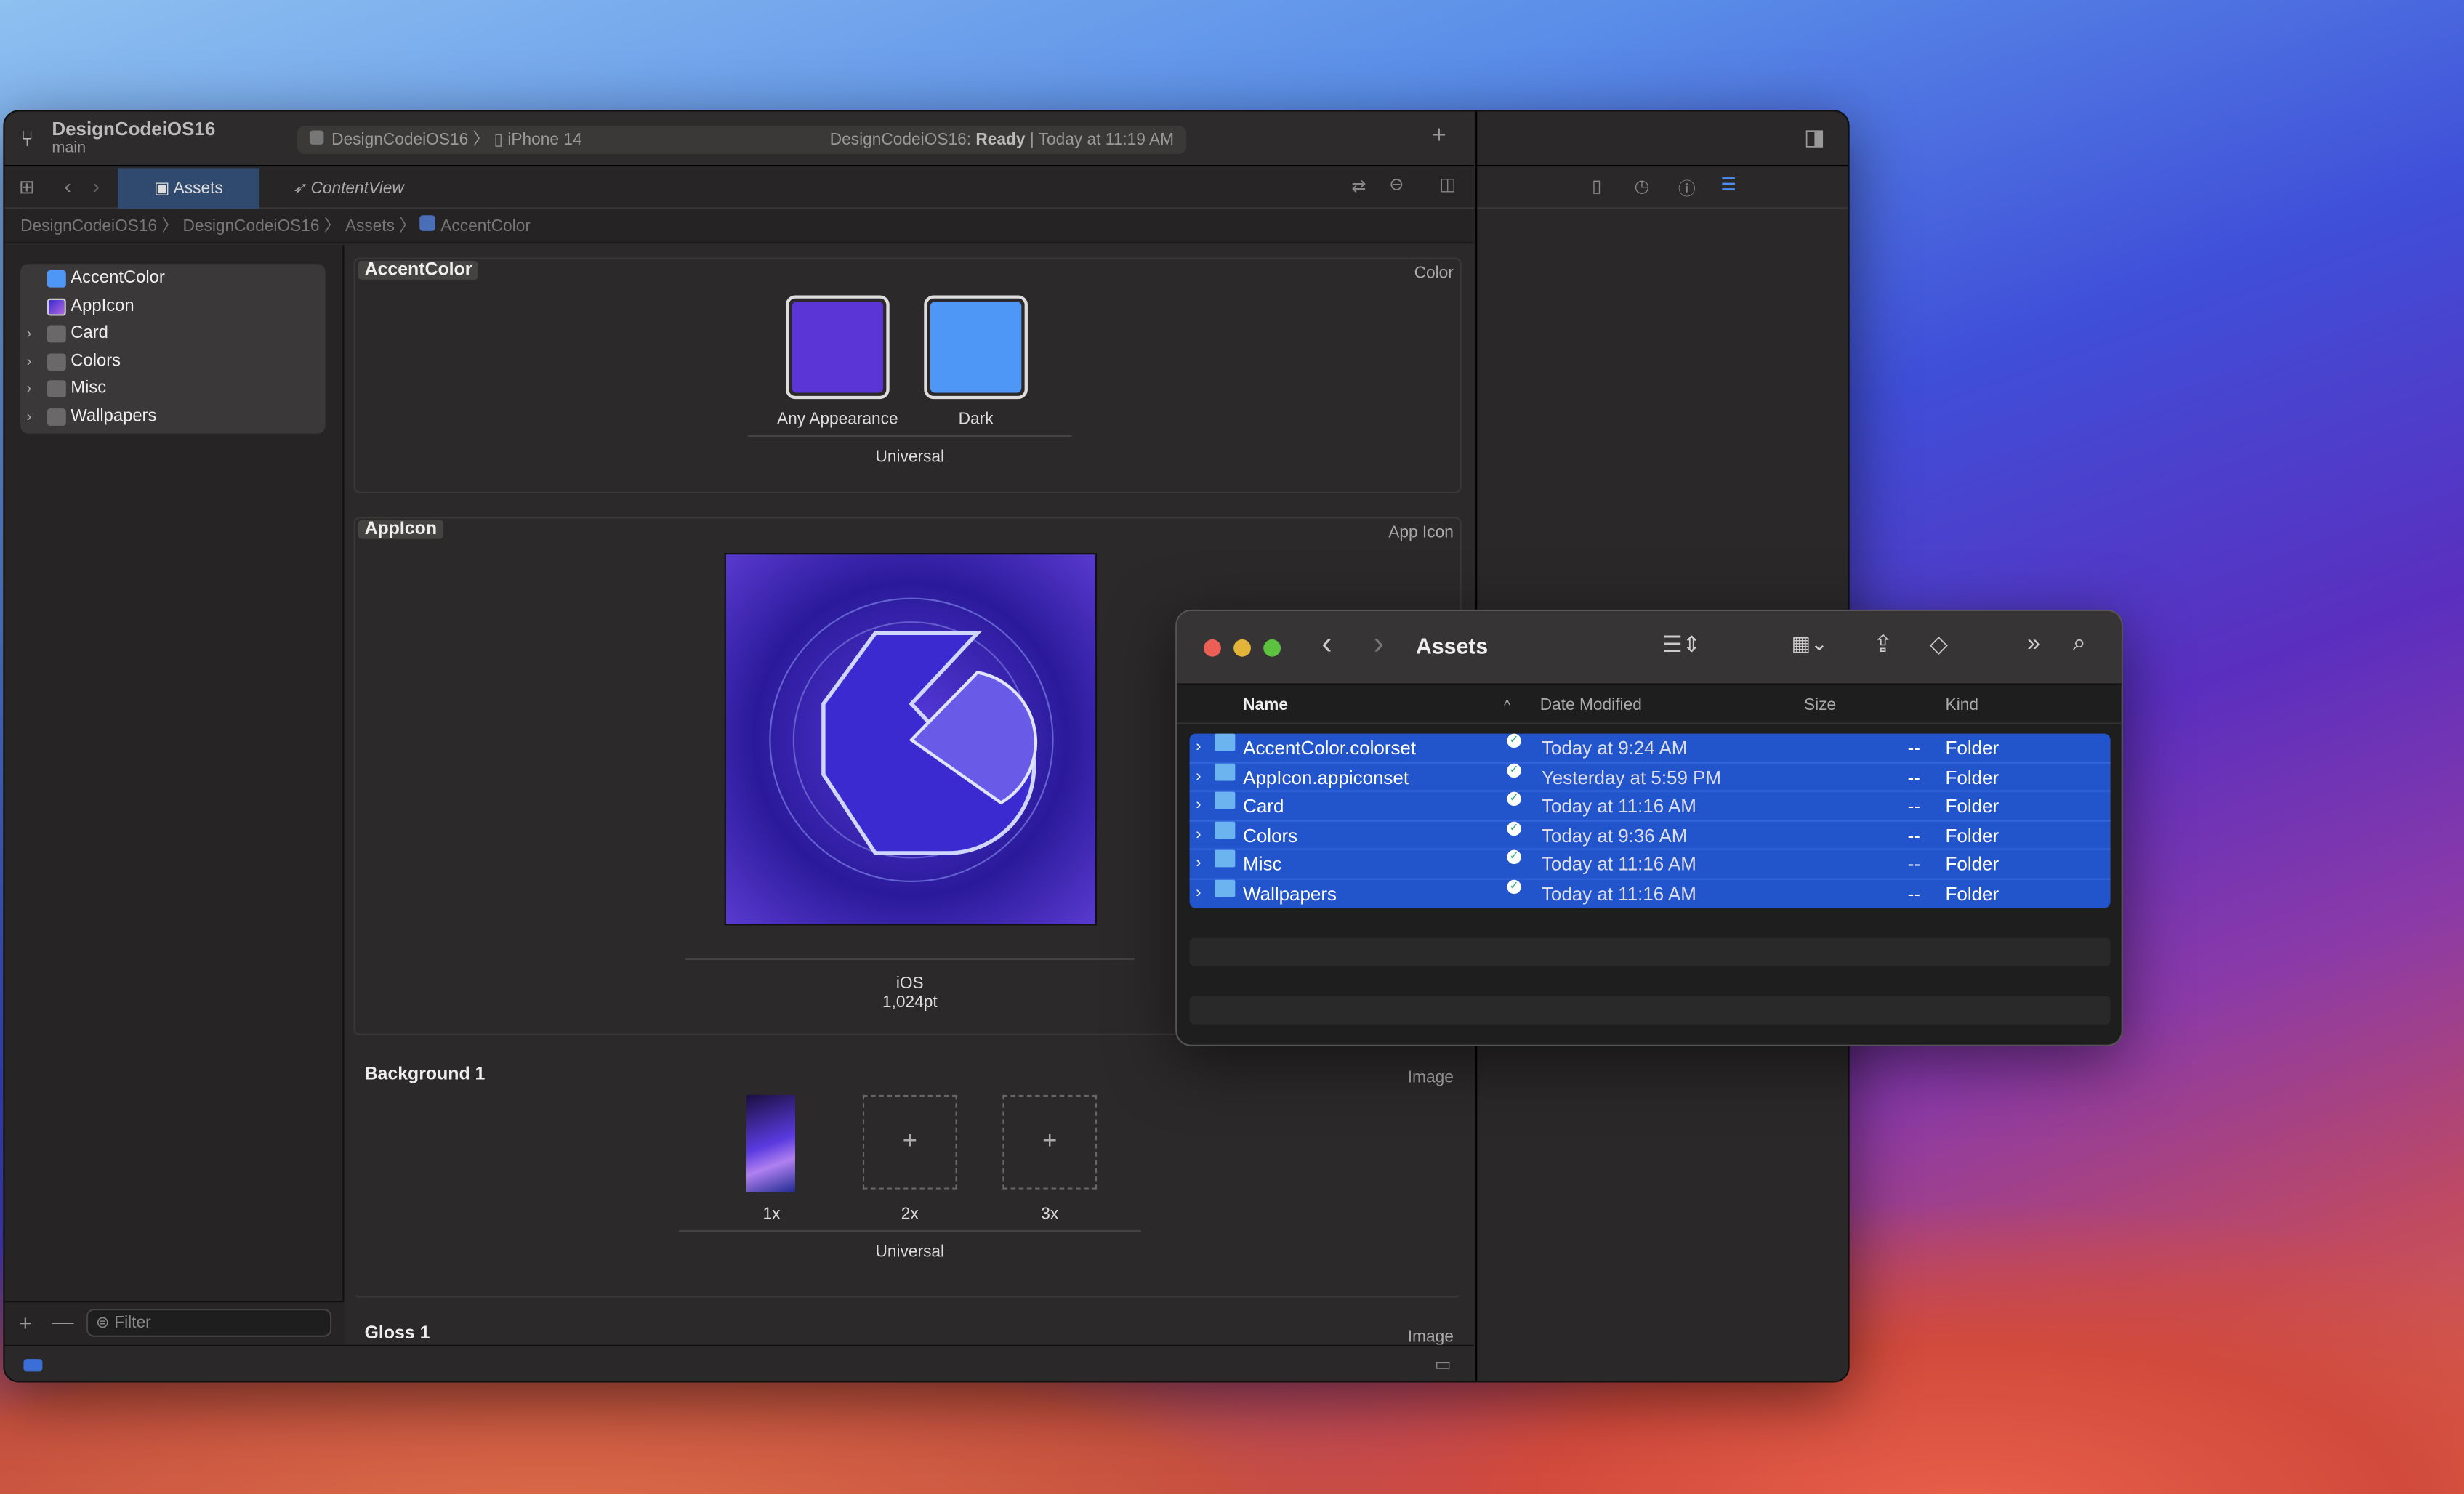 Image resolution: width=2464 pixels, height=1494 pixels. I want to click on image-2x-slot: +, so click(909, 1142).